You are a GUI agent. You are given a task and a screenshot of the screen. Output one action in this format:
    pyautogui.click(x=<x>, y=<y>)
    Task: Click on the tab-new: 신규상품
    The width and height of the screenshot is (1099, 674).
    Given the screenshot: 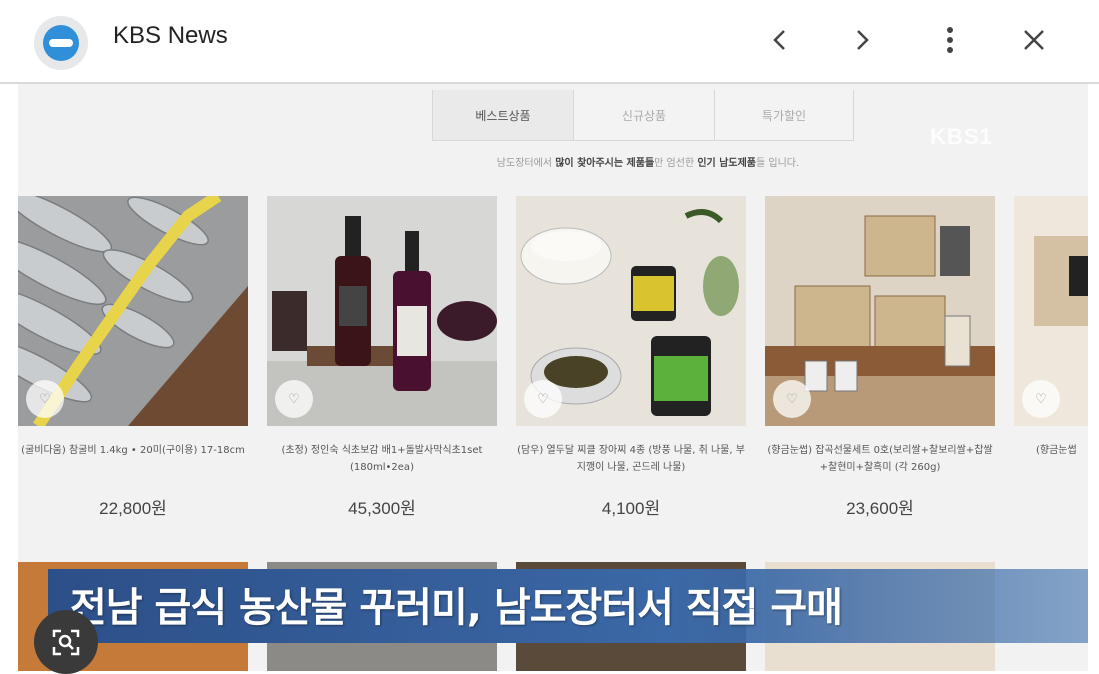 What is the action you would take?
    pyautogui.click(x=644, y=115)
    